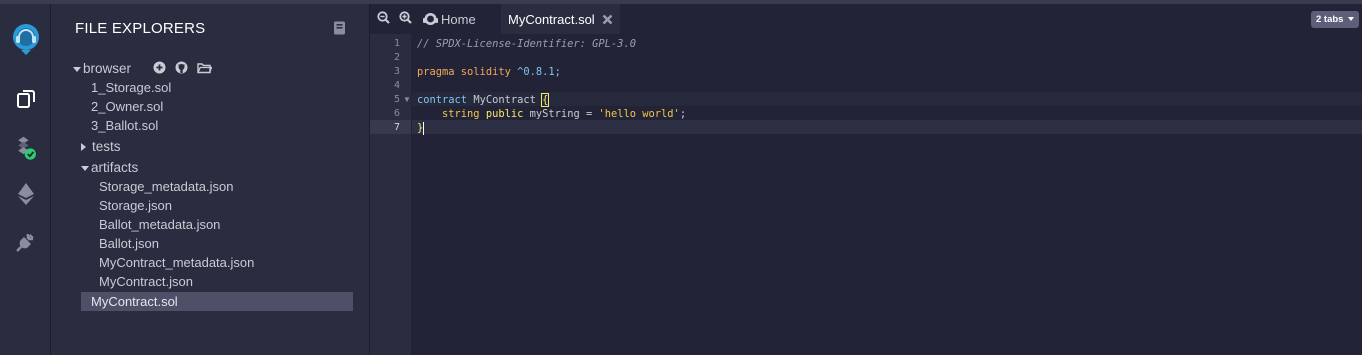 This screenshot has width=1362, height=355. I want to click on file-item-selected: MyContract.sol, so click(134, 301).